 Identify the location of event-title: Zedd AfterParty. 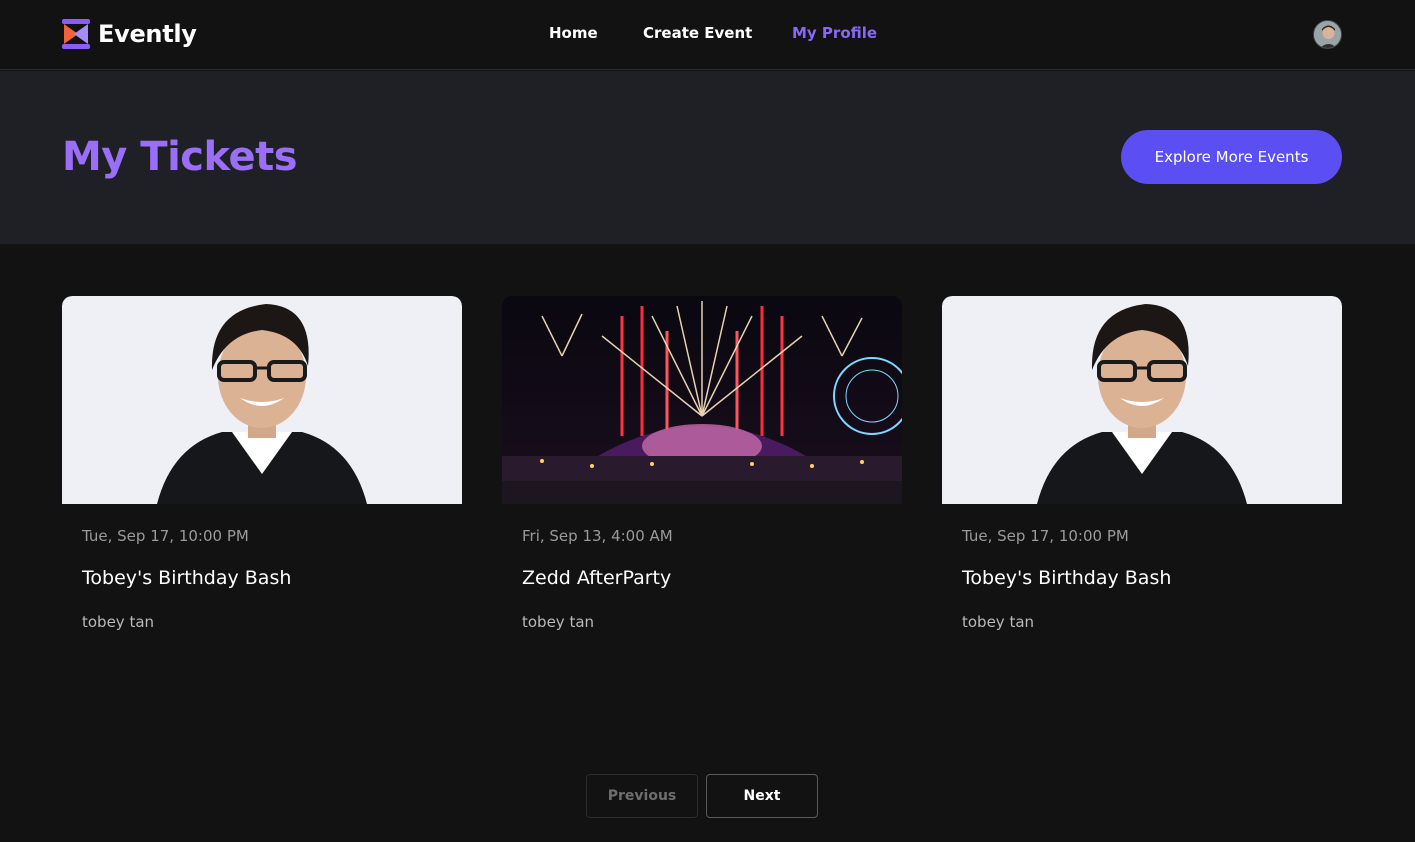
(596, 578).